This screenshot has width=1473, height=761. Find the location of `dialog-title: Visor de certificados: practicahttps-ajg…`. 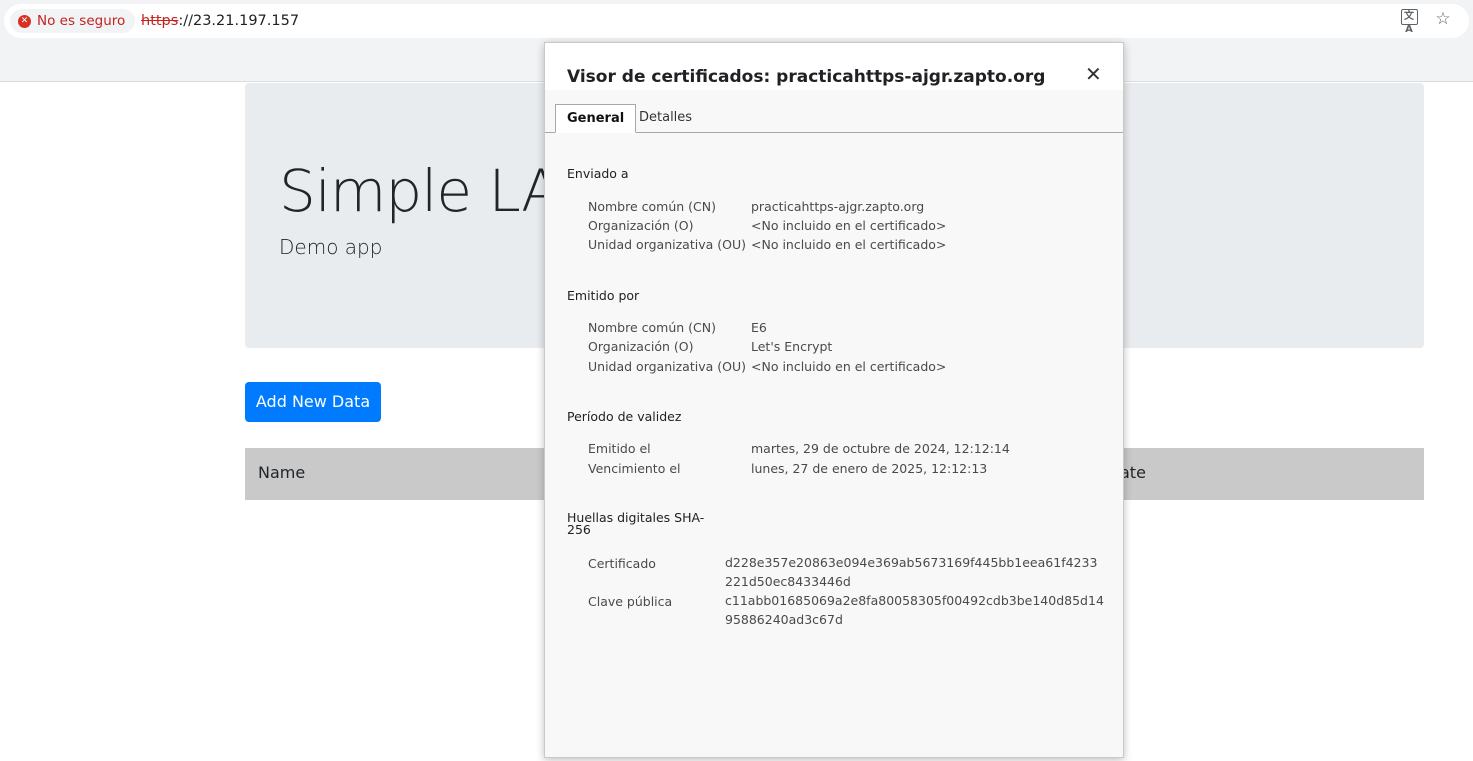

dialog-title: Visor de certificados: practicahttps-ajg… is located at coordinates (806, 77).